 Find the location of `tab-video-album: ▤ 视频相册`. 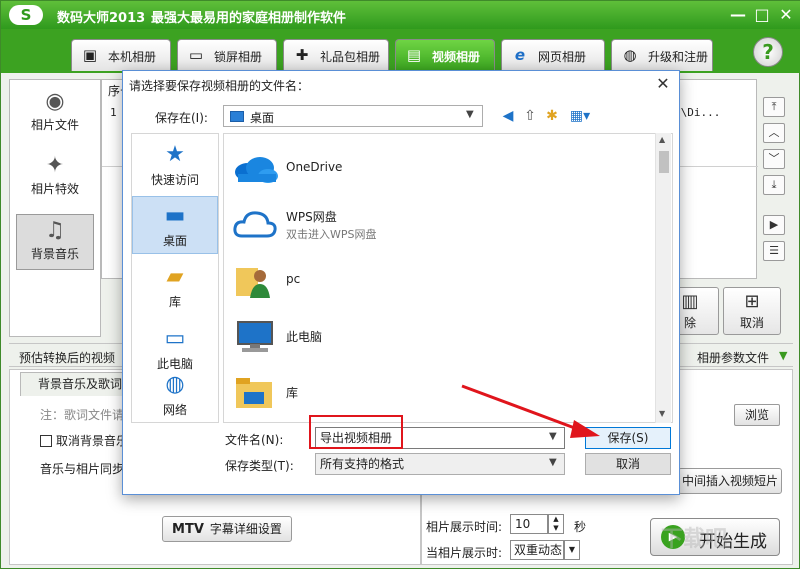

tab-video-album: ▤ 视频相册 is located at coordinates (445, 55).